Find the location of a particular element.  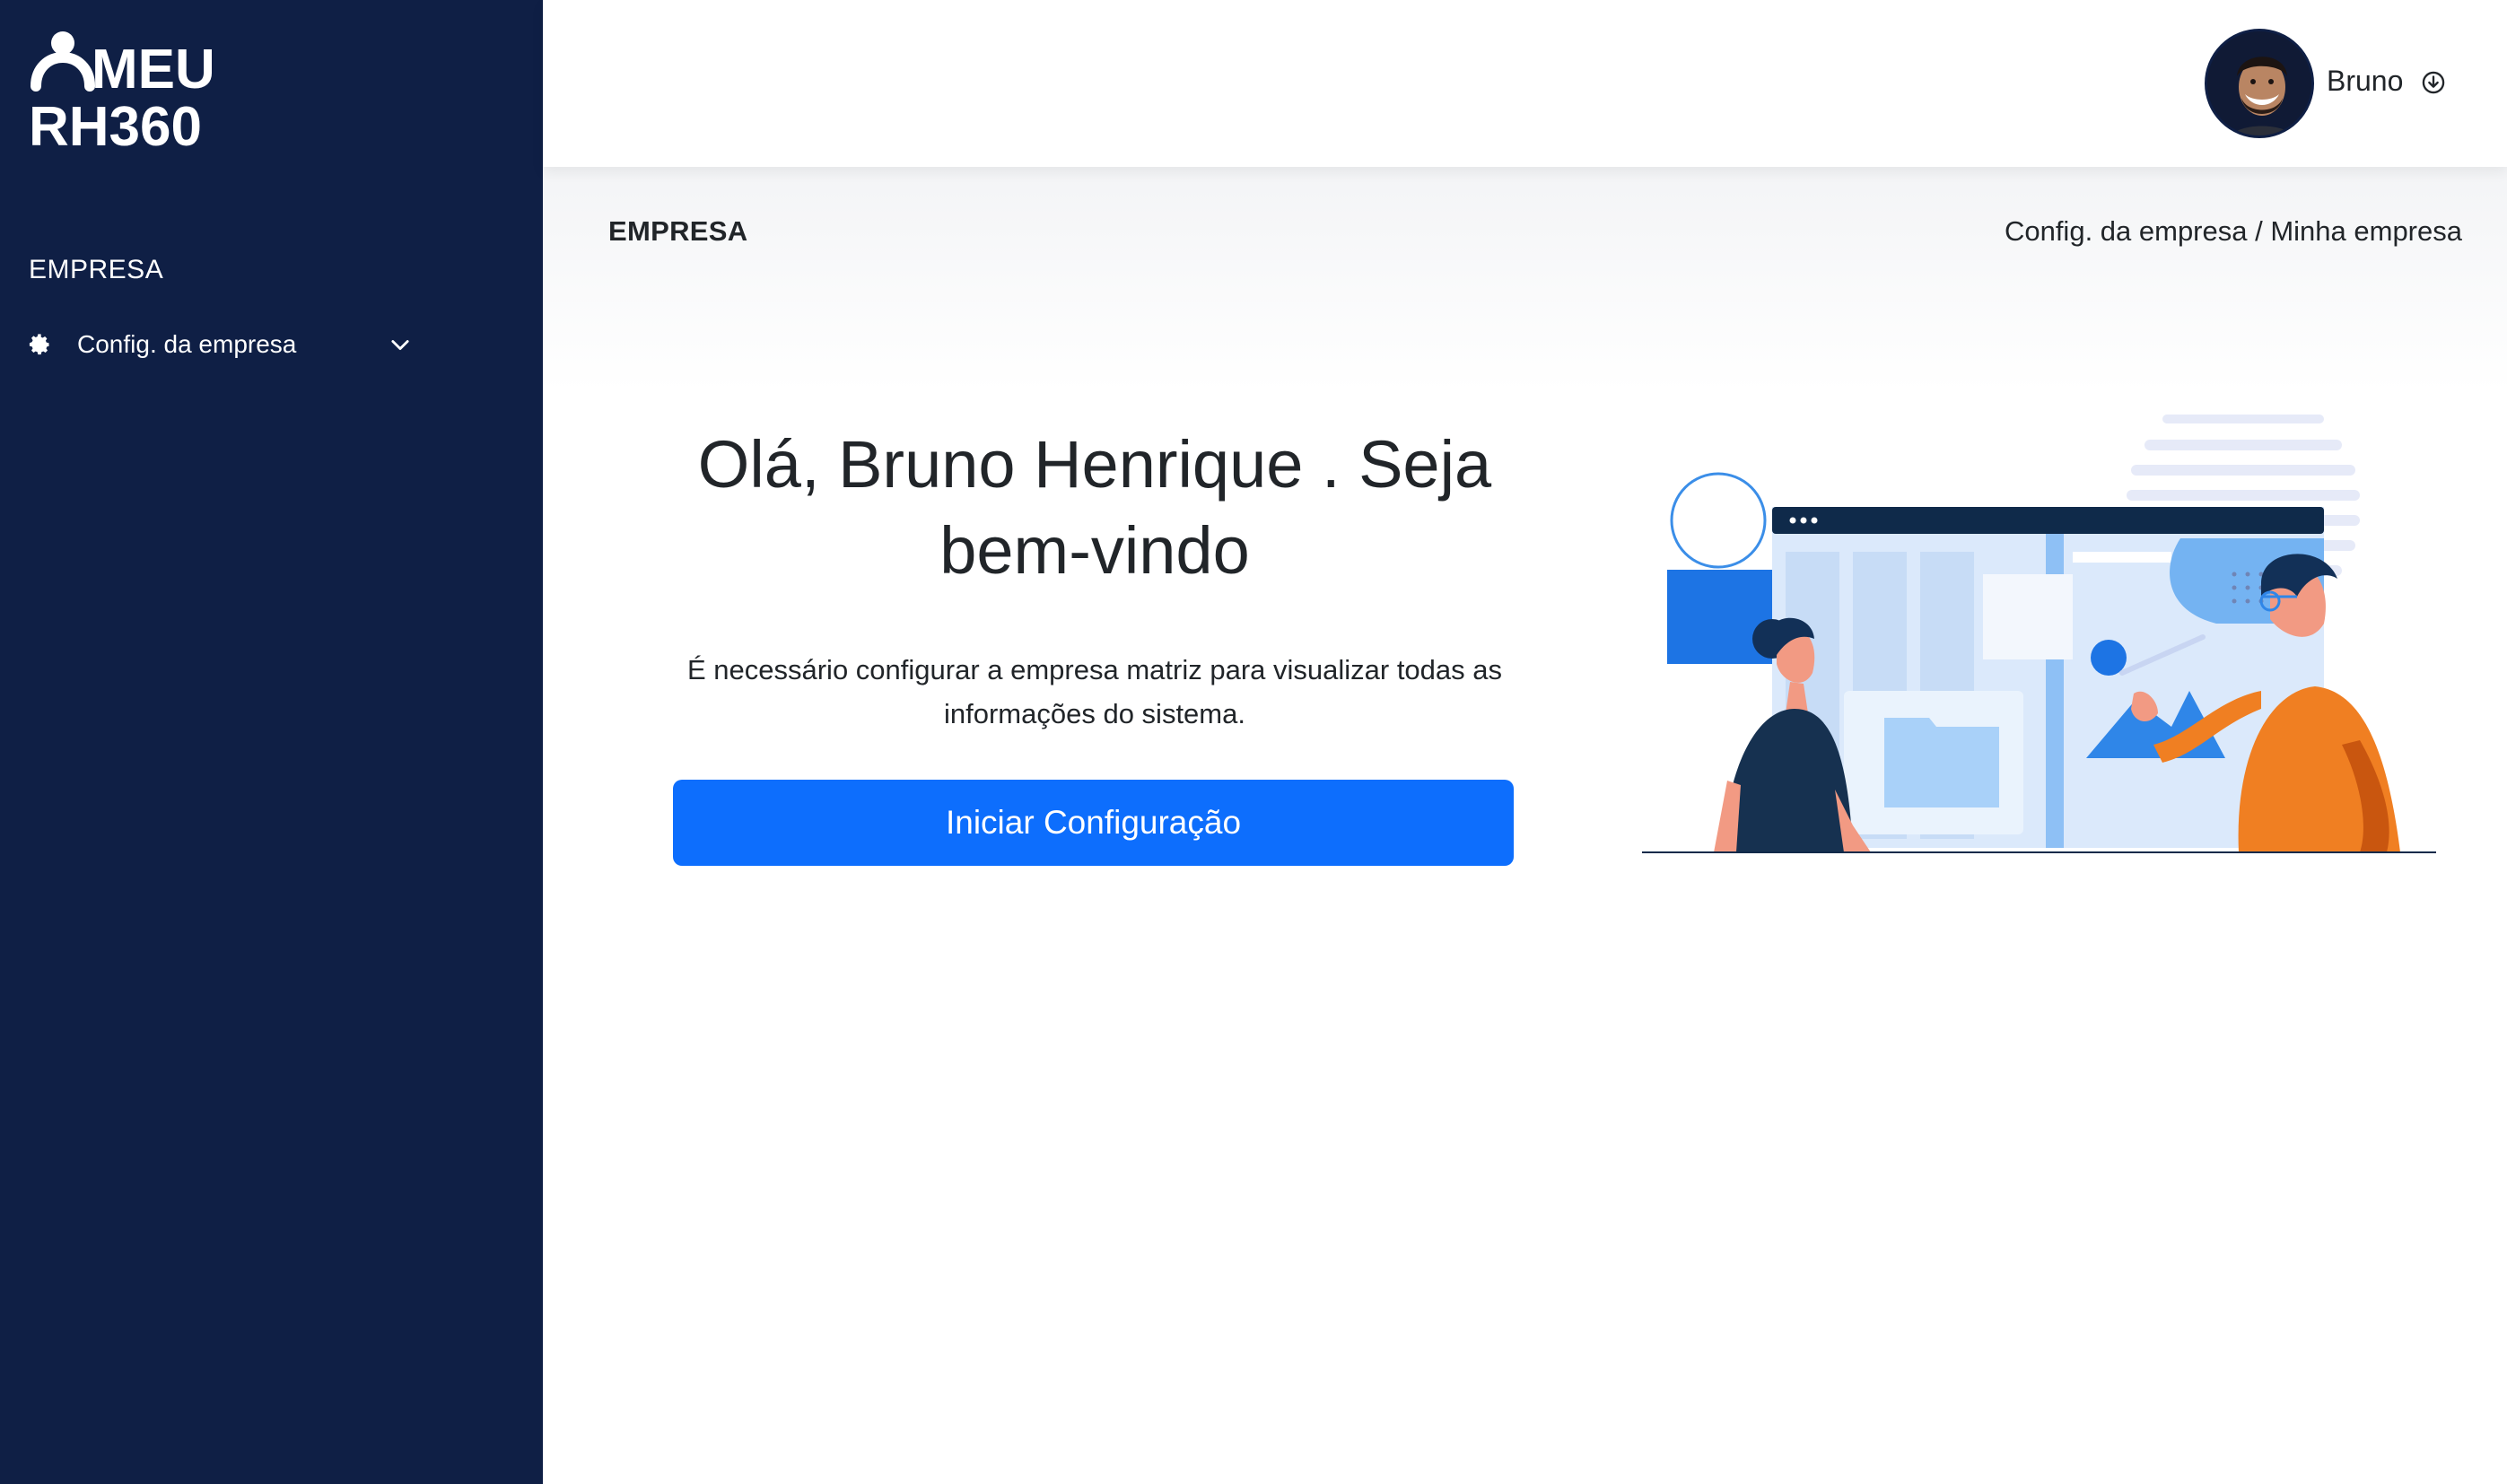

avatar is located at coordinates (2259, 83).